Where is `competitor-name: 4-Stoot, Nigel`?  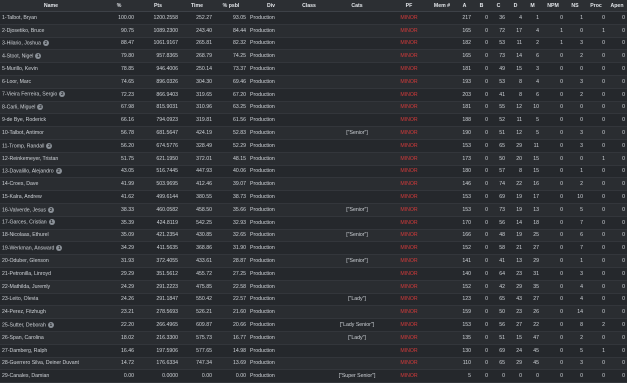
competitor-name: 4-Stoot, Nigel is located at coordinates (17, 56).